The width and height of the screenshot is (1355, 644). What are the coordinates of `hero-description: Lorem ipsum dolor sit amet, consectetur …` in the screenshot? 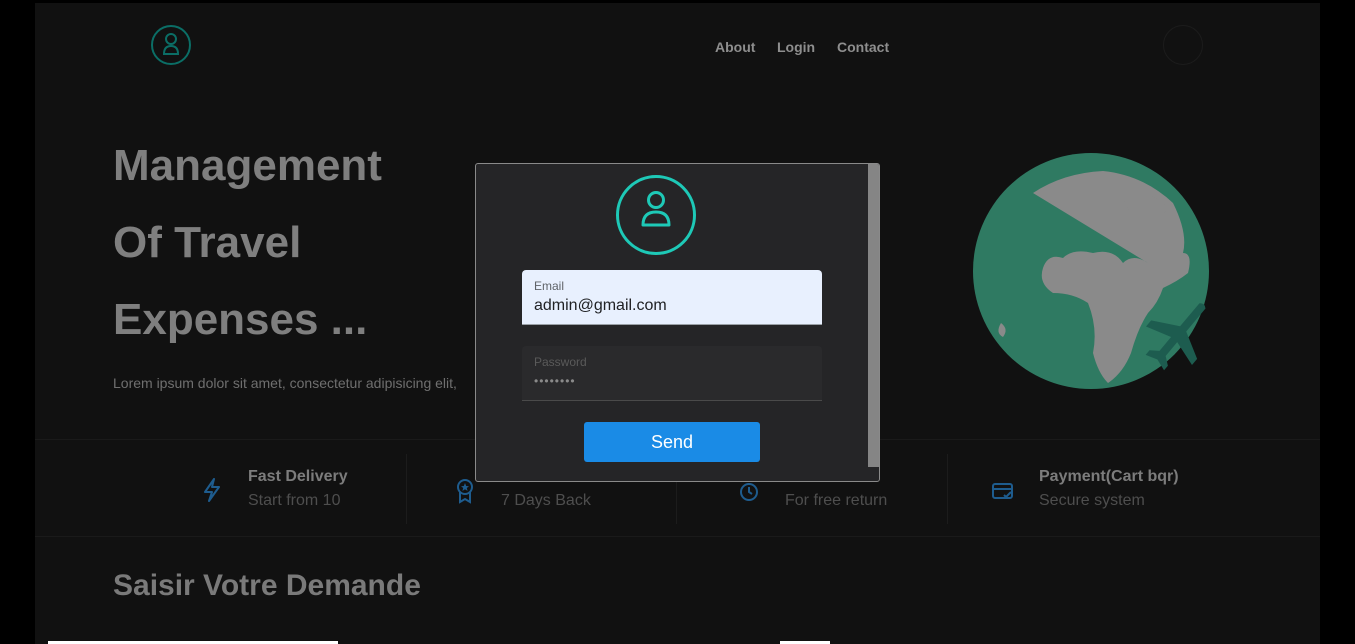 It's located at (285, 383).